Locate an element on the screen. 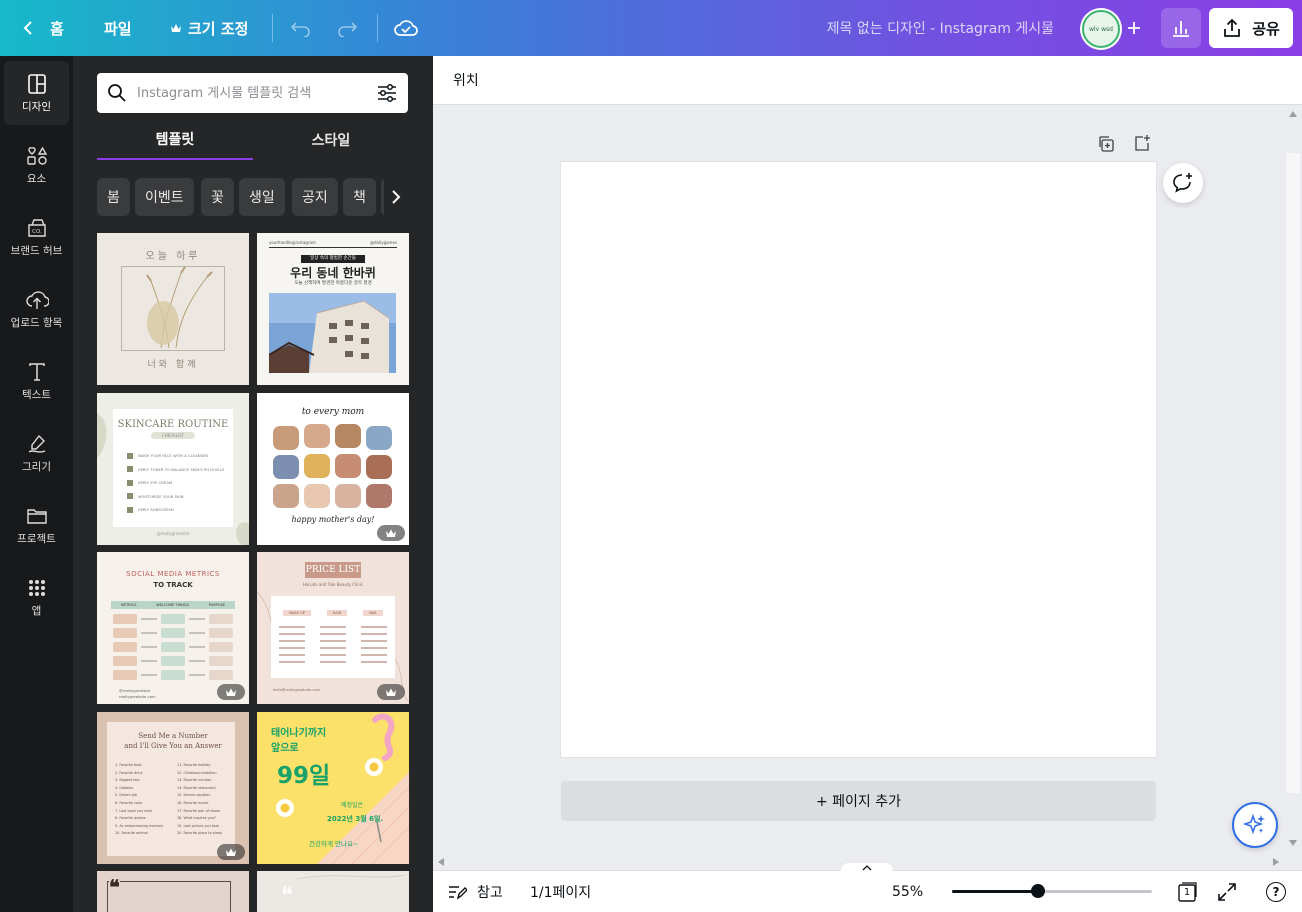 The width and height of the screenshot is (1302, 912). template-text: 99일 is located at coordinates (304, 776).